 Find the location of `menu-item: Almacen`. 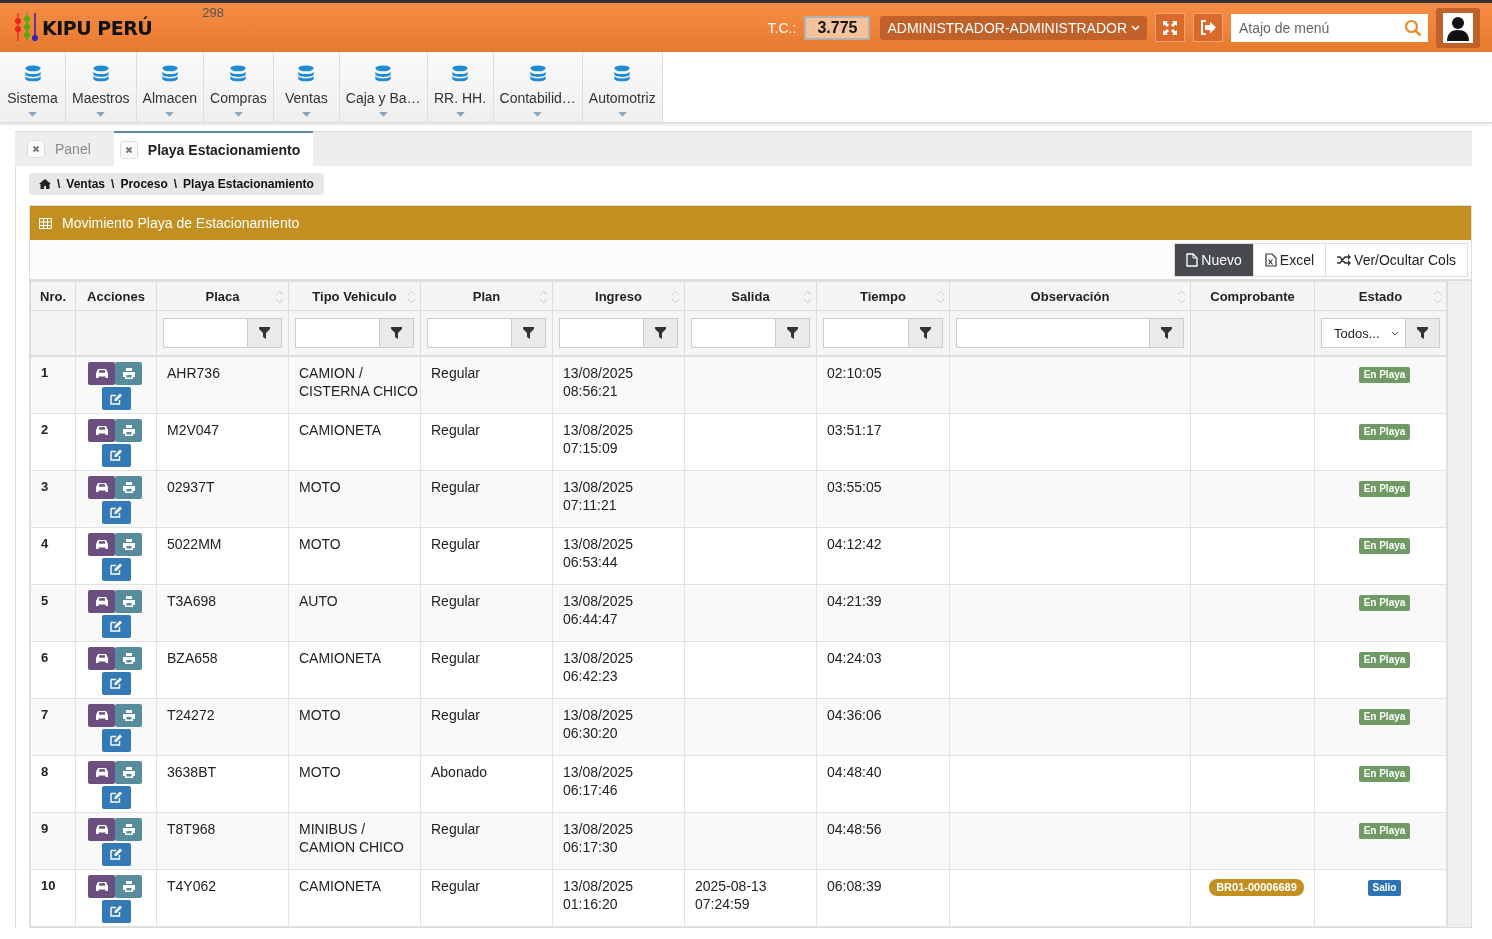

menu-item: Almacen is located at coordinates (170, 87).